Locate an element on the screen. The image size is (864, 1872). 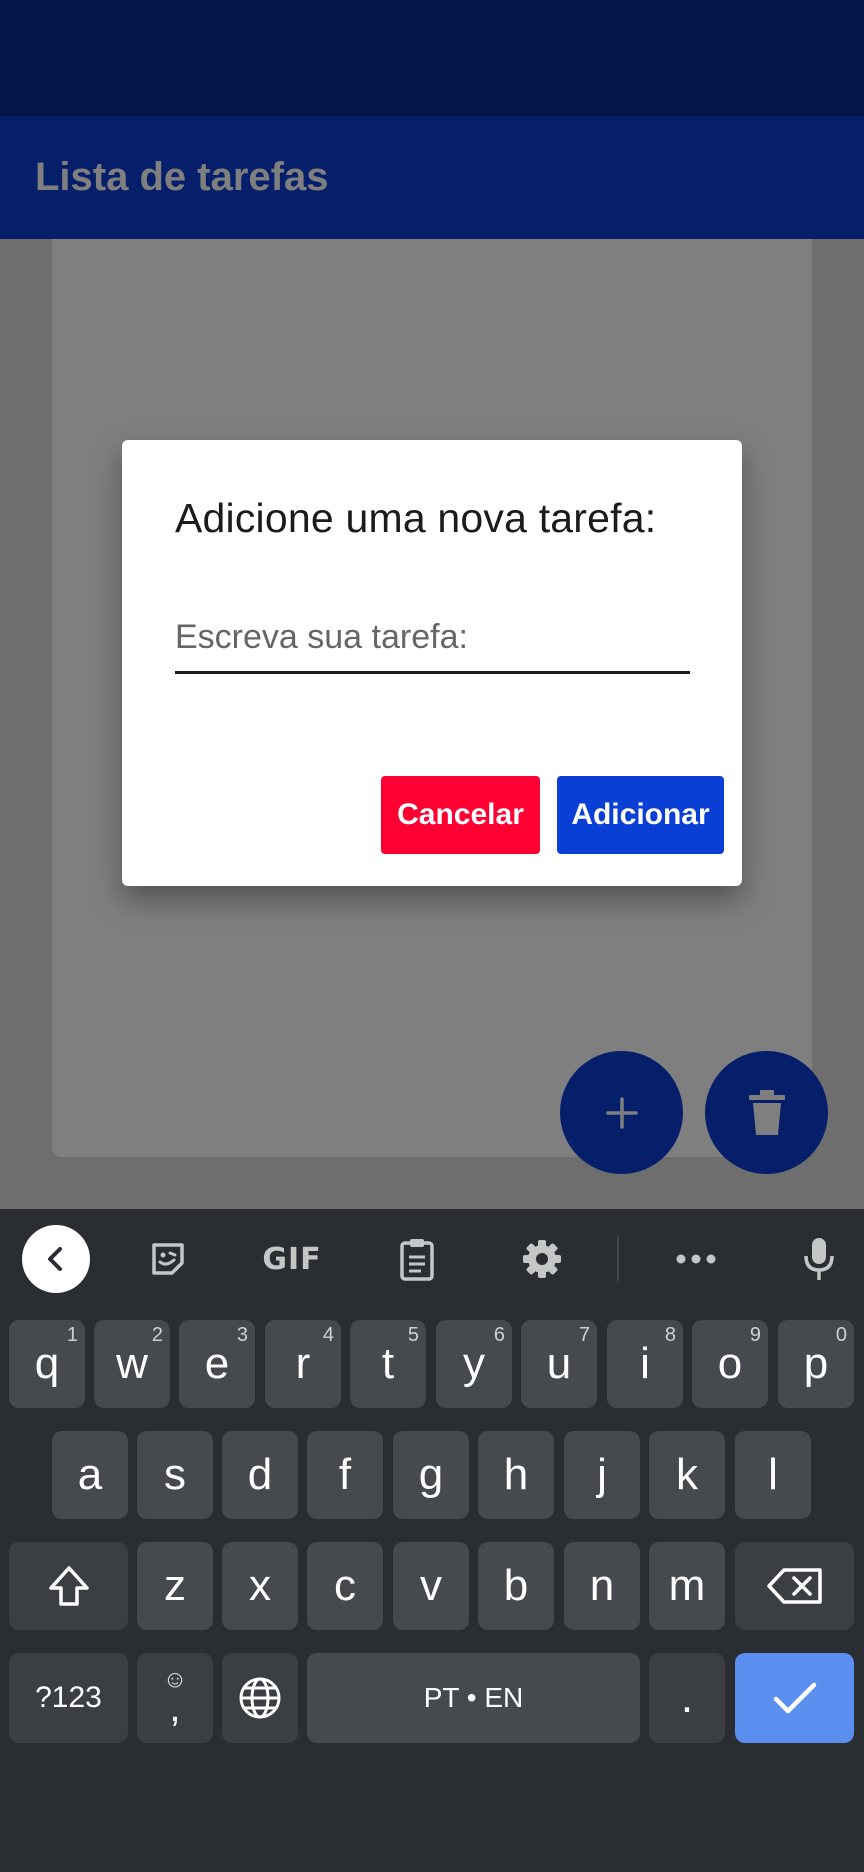
clipboard-button is located at coordinates (417, 1259).